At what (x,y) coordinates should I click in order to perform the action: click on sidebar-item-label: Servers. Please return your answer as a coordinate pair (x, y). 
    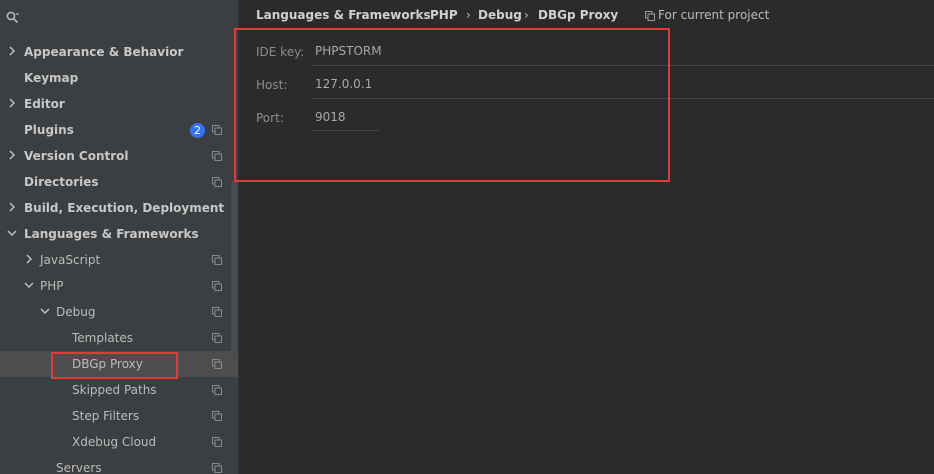
    Looking at the image, I should click on (79, 467).